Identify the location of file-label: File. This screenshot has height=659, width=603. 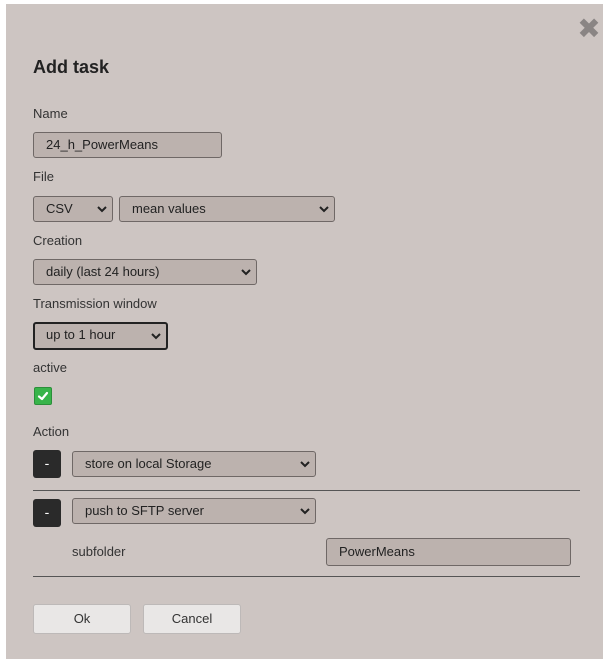
(43, 176).